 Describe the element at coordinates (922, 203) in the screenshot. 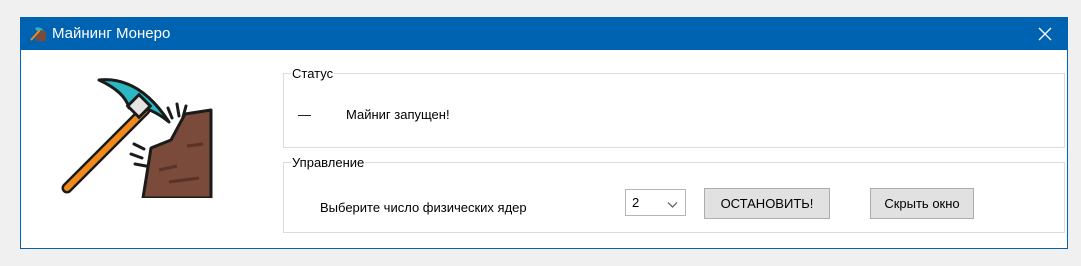

I see `hide-window-button: Скрыть окно` at that location.